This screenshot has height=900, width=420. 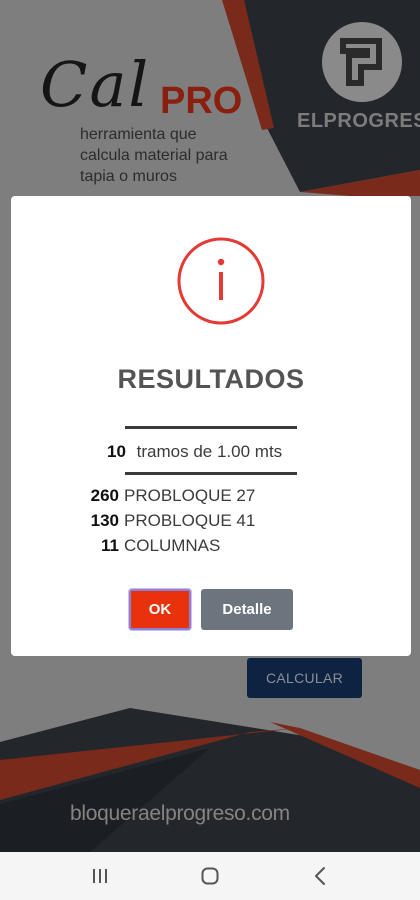 I want to click on material-quantity: 130, so click(x=104, y=520).